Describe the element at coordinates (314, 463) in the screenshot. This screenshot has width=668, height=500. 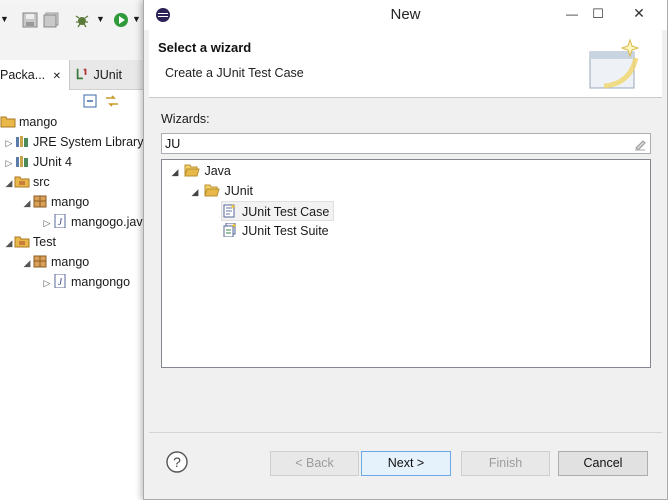
I see `back-button: < Back` at that location.